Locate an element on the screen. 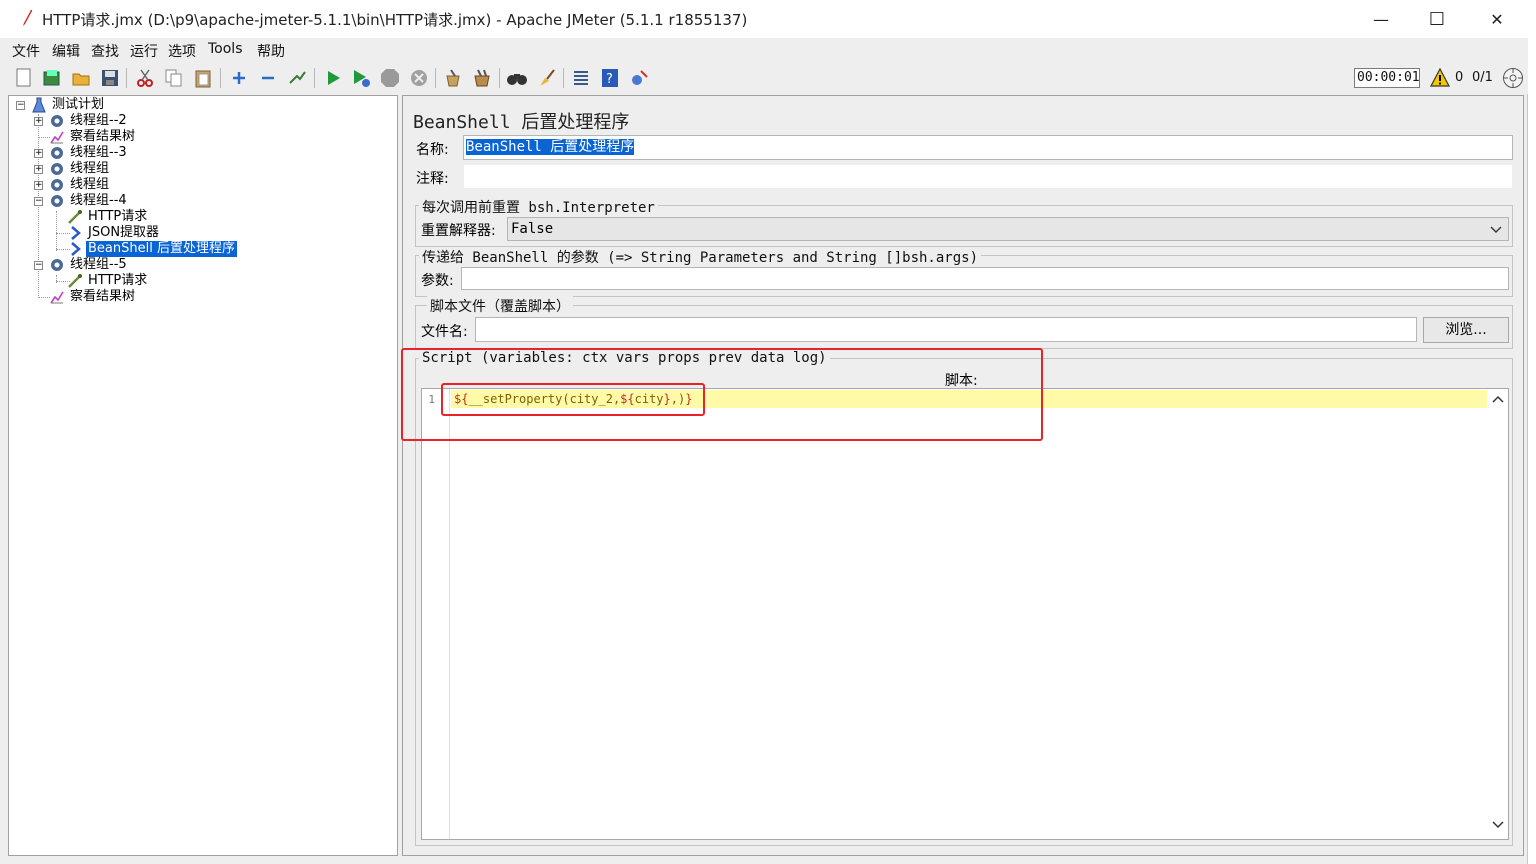  tree-connector is located at coordinates (38, 206).